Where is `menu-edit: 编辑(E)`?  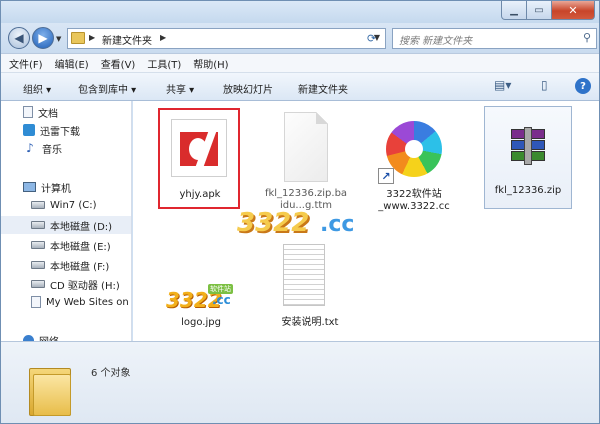
menu-edit: 编辑(E) is located at coordinates (72, 63).